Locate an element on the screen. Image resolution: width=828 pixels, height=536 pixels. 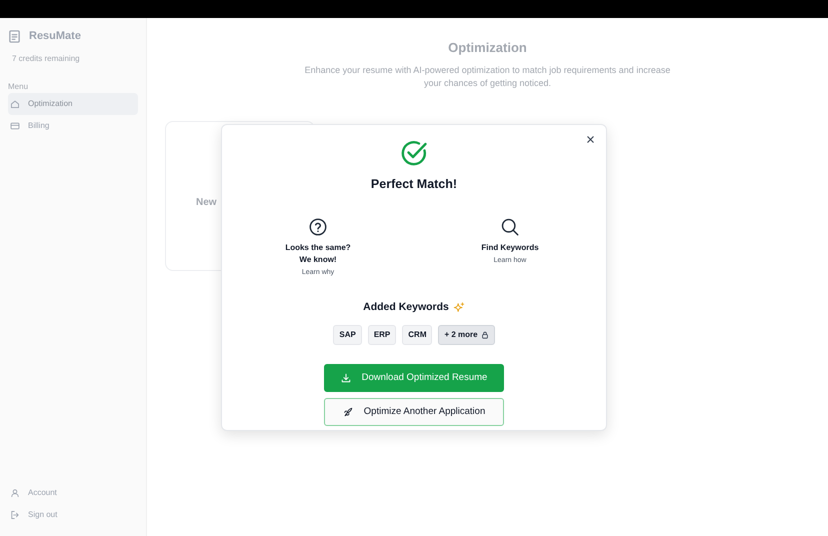
modal-title: Perfect Match! is located at coordinates (414, 184).